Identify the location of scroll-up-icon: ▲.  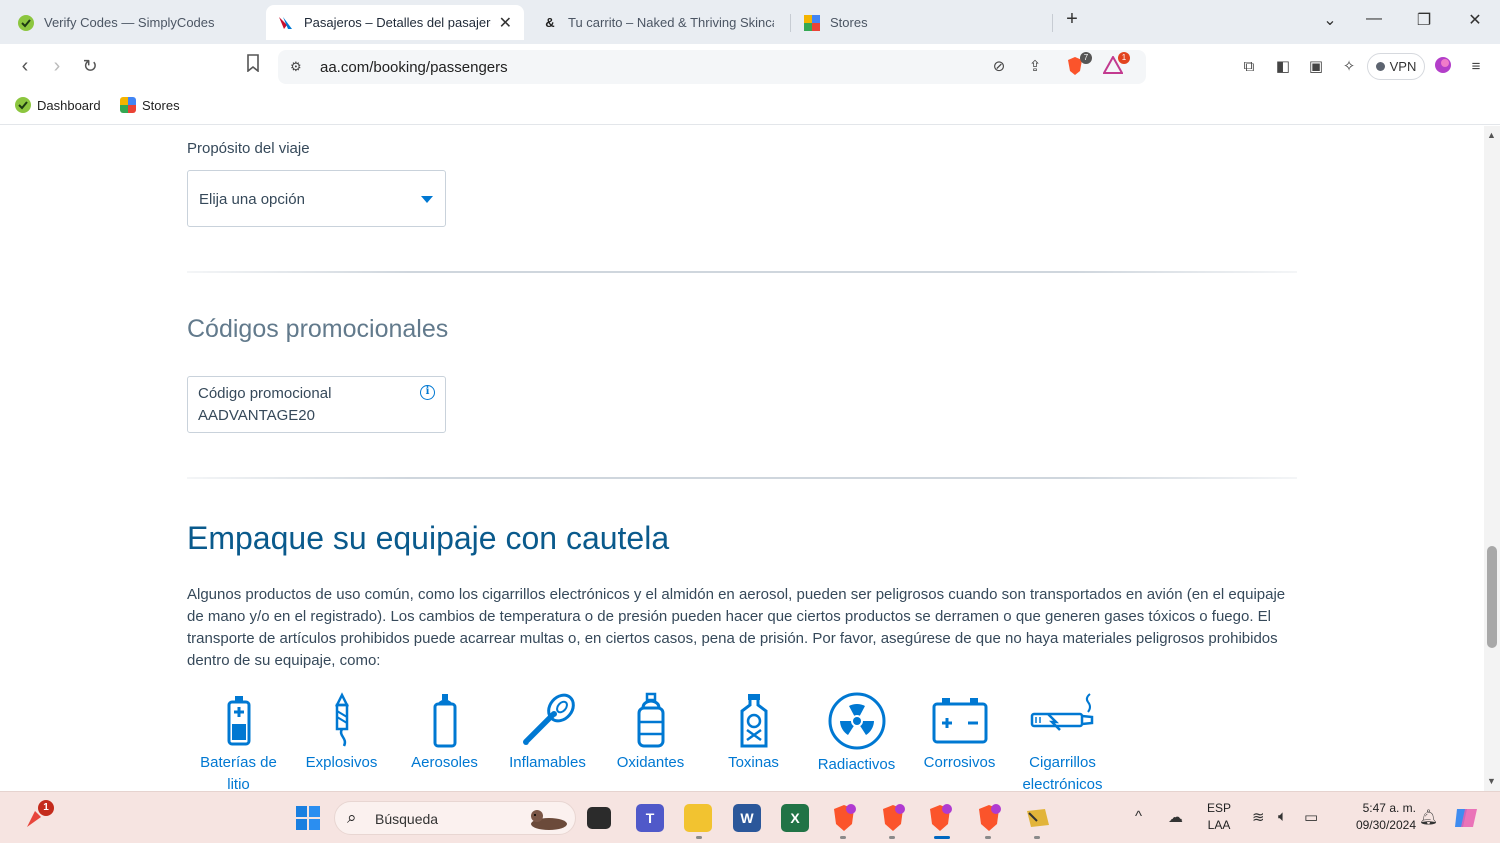
(1491, 135).